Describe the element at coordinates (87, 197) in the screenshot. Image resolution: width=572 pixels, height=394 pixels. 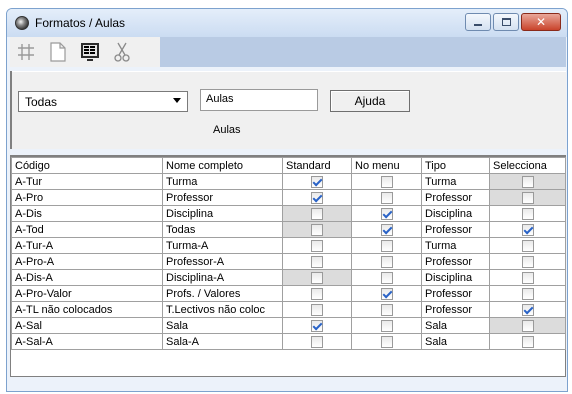
I see `code-cell: A-Pro` at that location.